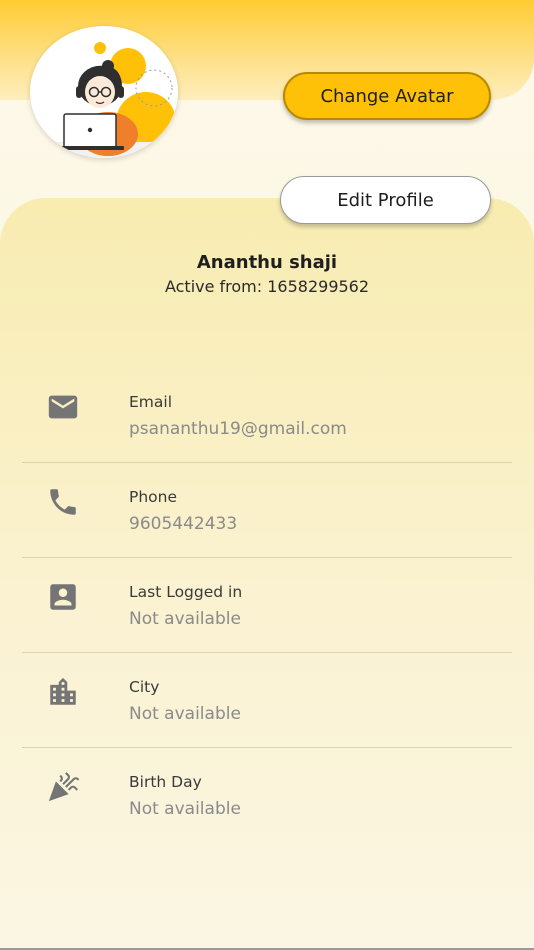 This screenshot has height=950, width=534. Describe the element at coordinates (63, 692) in the screenshot. I see `city-building-icon` at that location.